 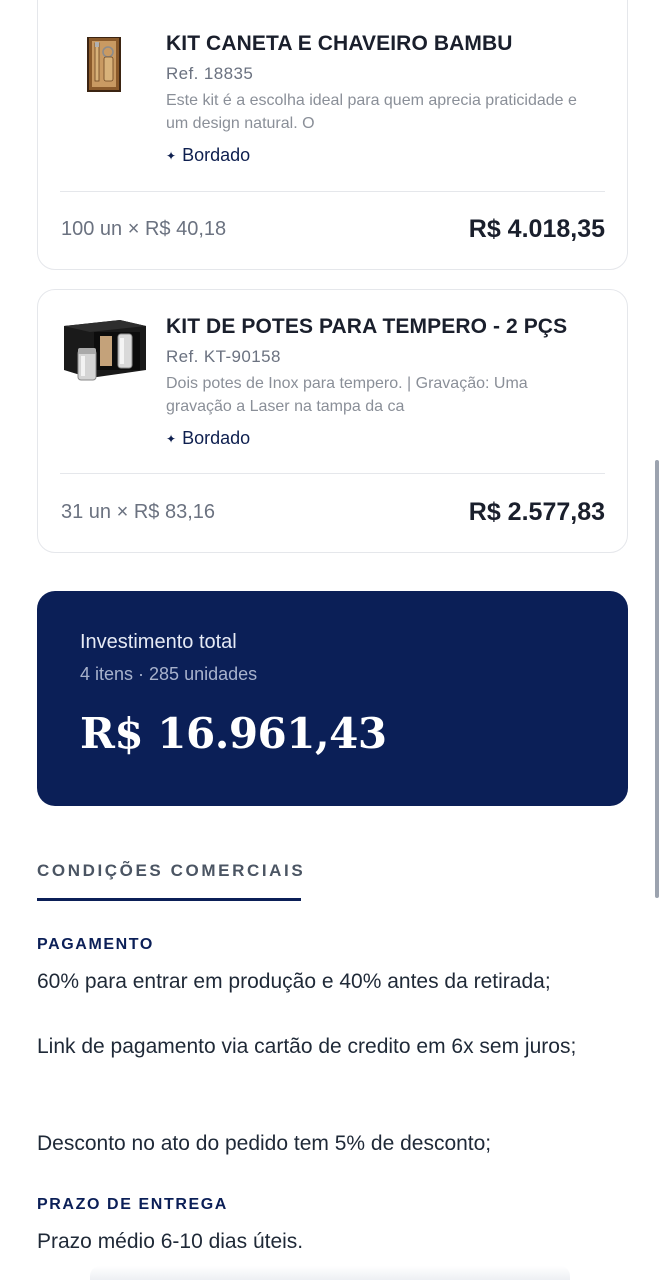 I want to click on product-image-bamboo-kit, so click(x=114, y=81).